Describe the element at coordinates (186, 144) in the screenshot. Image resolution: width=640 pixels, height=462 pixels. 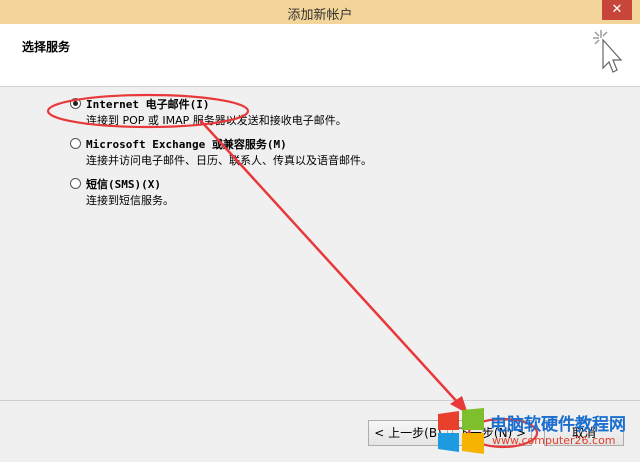
I see `option-label: Microsoft Exchange 或兼容服务(M)` at that location.